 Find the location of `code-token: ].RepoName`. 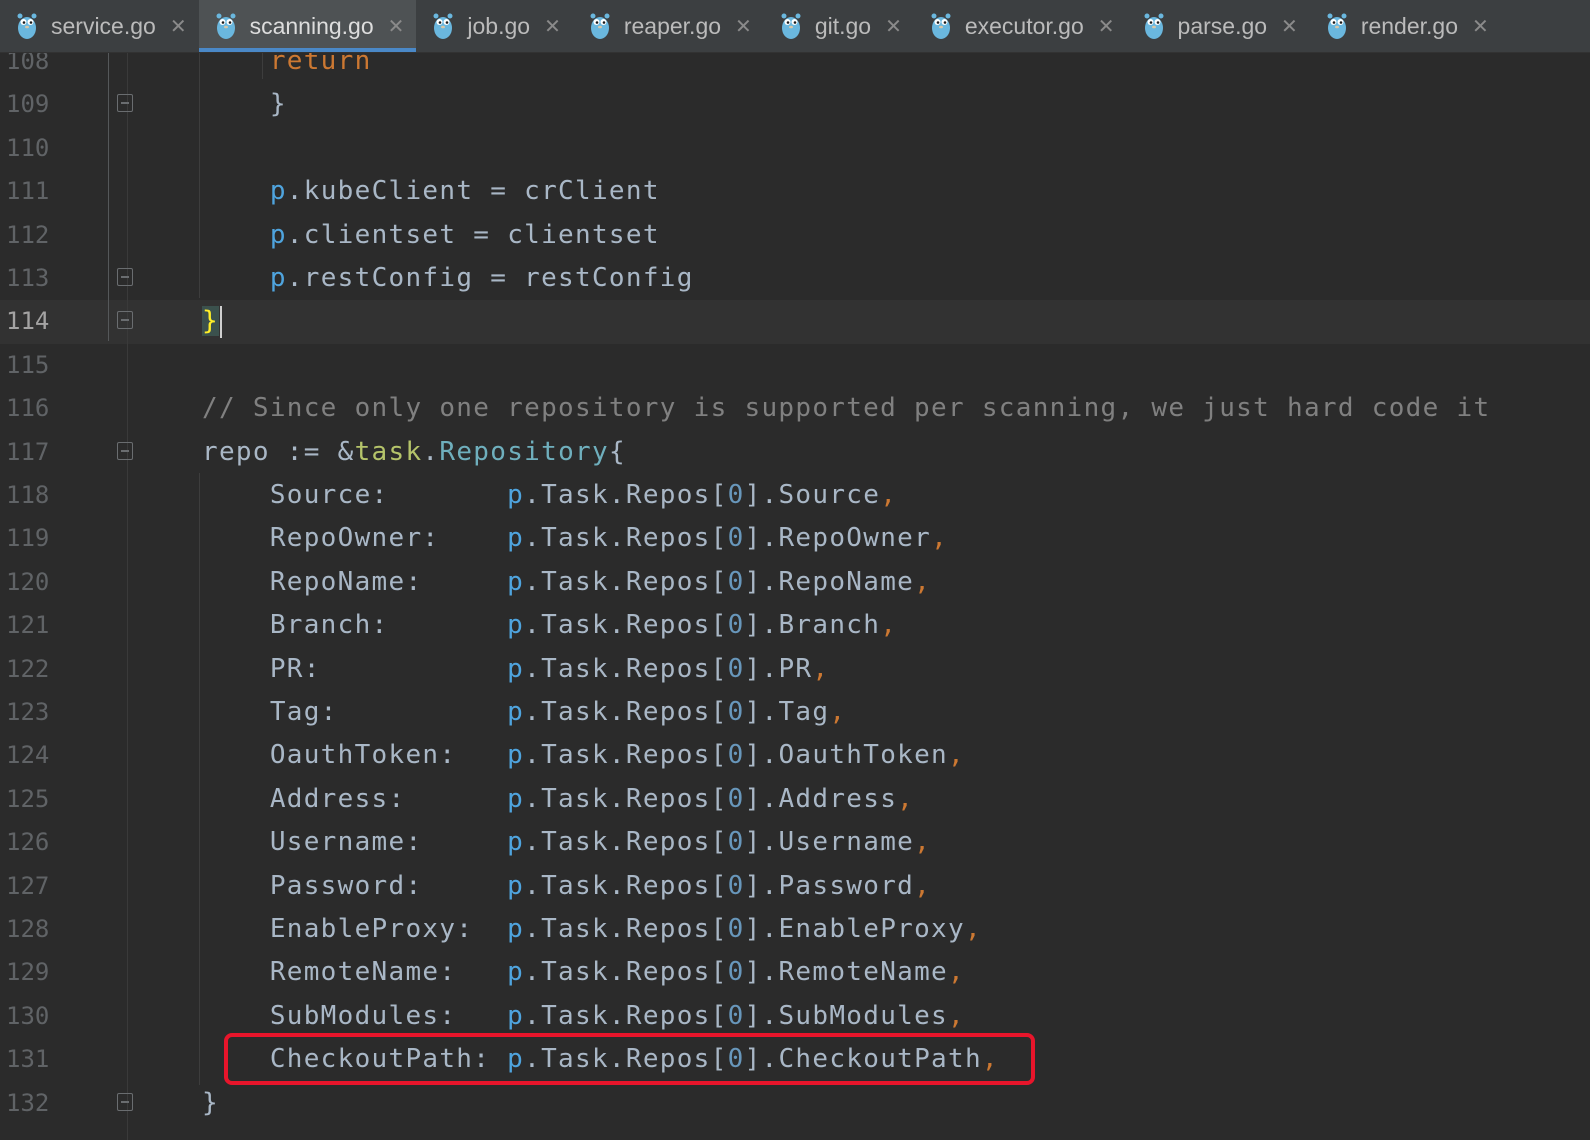

code-token: ].RepoName is located at coordinates (829, 581).